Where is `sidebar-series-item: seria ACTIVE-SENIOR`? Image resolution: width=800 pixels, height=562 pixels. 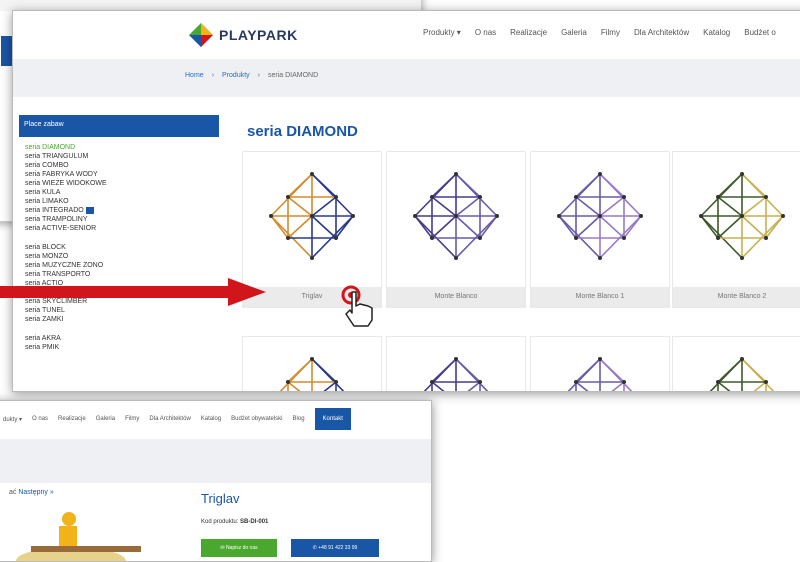 sidebar-series-item: seria ACTIVE-SENIOR is located at coordinates (122, 228).